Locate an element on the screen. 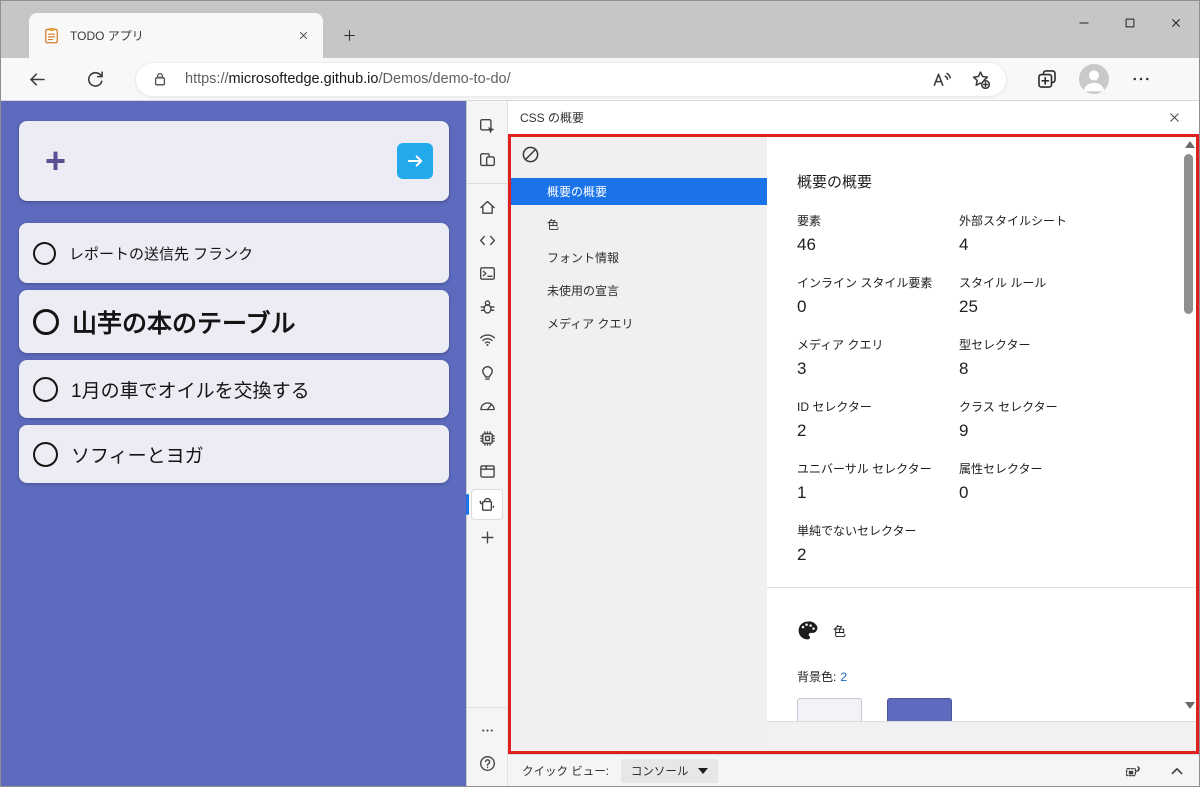 This screenshot has width=1200, height=787. url-scheme: https:// is located at coordinates (207, 79).